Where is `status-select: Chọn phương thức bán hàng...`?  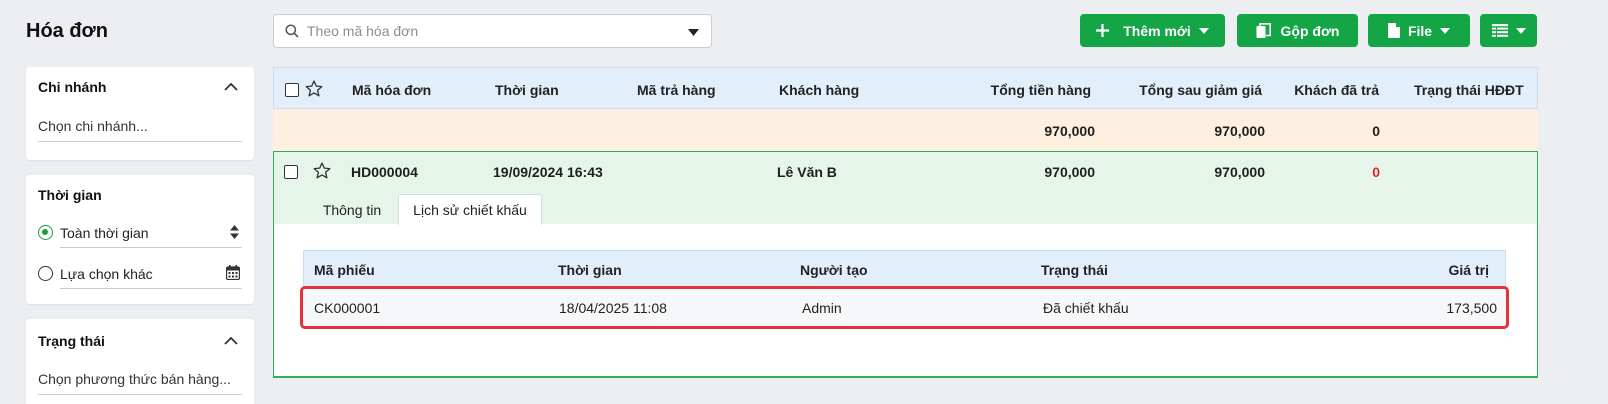
status-select: Chọn phương thức bán hàng... is located at coordinates (140, 383).